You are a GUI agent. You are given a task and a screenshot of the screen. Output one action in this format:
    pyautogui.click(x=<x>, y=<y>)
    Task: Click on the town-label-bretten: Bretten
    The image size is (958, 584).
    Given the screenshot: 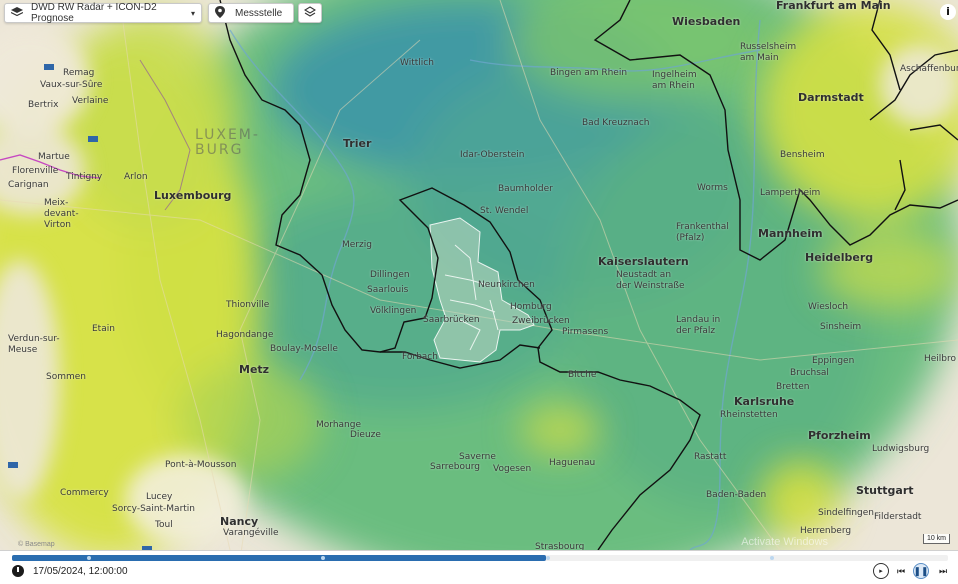 What is the action you would take?
    pyautogui.click(x=793, y=387)
    